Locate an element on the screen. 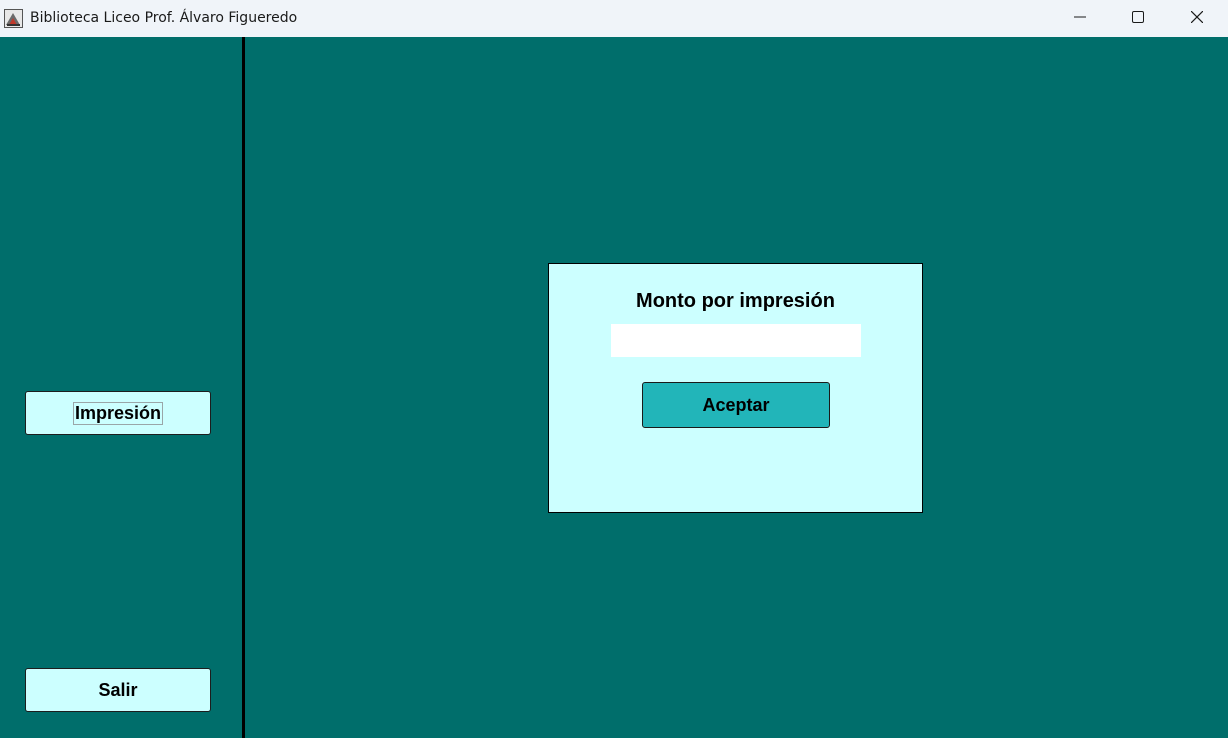 This screenshot has width=1228, height=738. minimize-icon is located at coordinates (1080, 19).